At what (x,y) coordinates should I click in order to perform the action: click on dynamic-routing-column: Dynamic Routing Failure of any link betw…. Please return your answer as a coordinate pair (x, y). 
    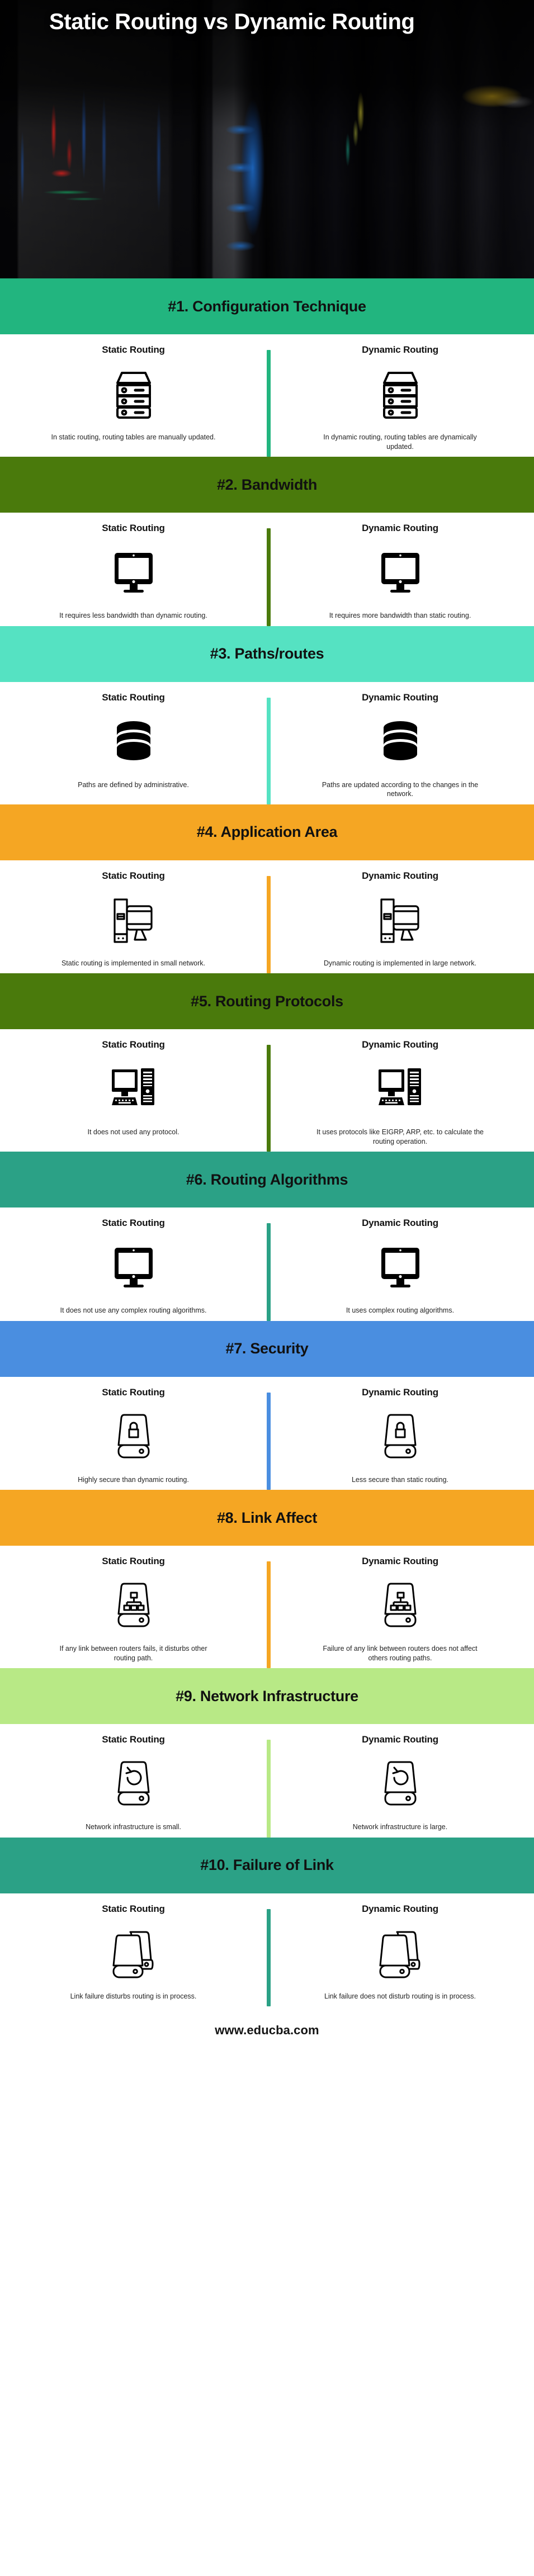
    Looking at the image, I should click on (400, 1609).